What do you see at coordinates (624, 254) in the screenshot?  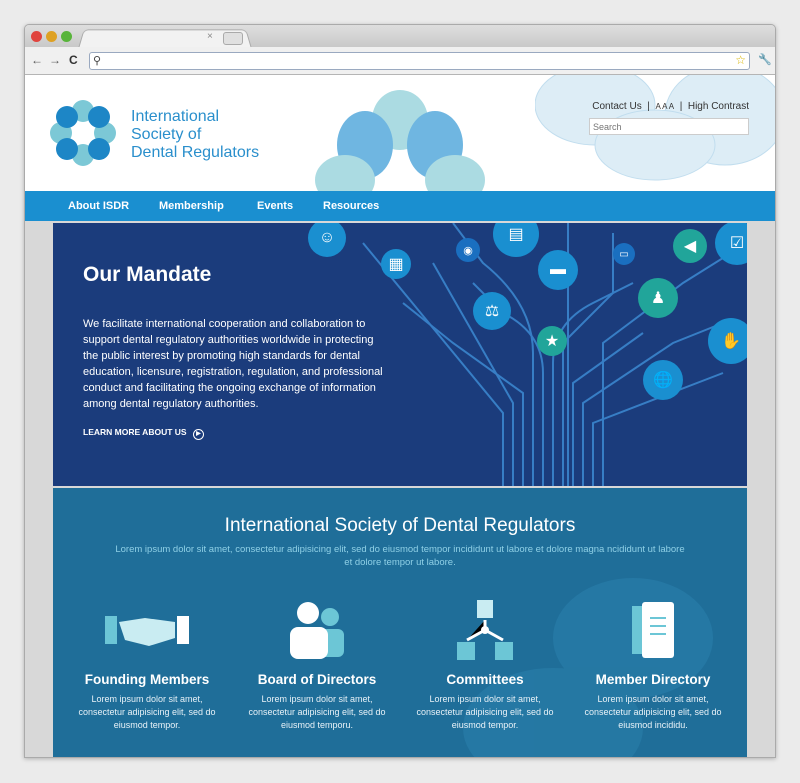 I see `presentation-icon: ▭` at bounding box center [624, 254].